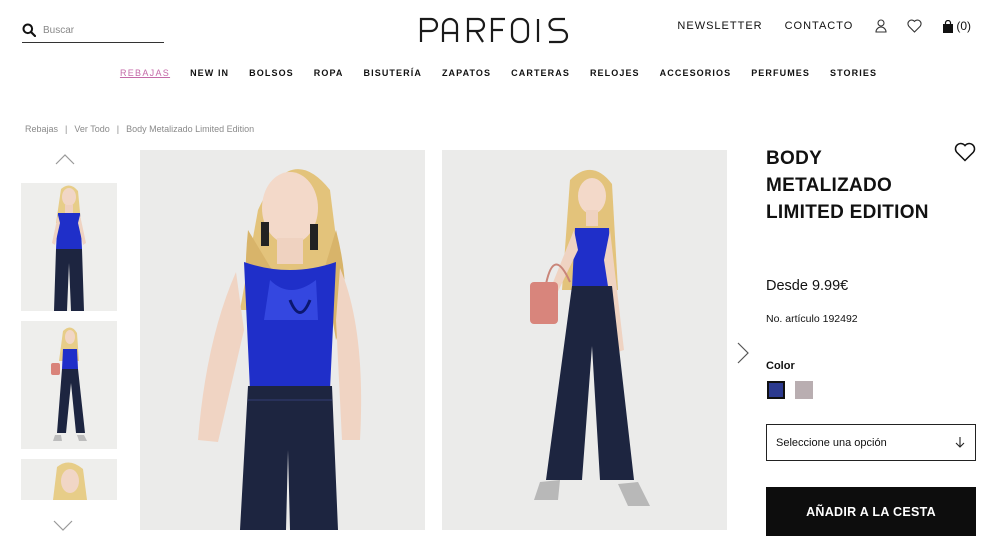 This screenshot has height=540, width=1001. Describe the element at coordinates (807, 286) in the screenshot. I see `product-price: Desde 9.99€` at that location.